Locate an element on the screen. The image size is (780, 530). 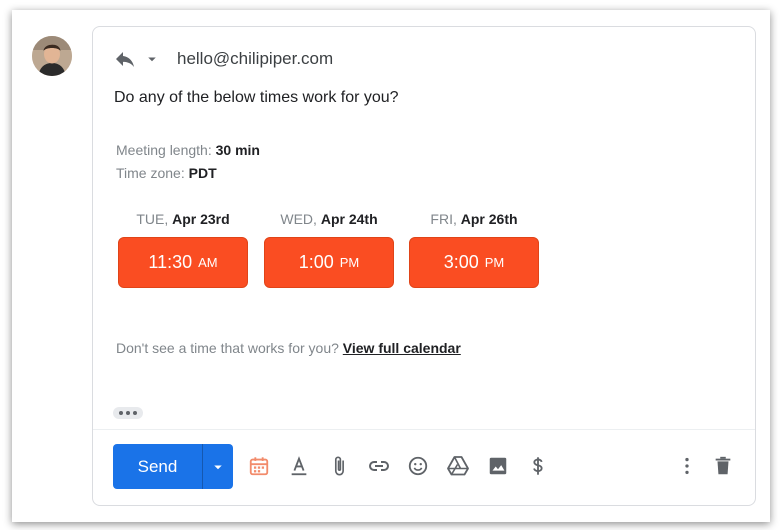
meeting-length-row: Meeting length: 30 min is located at coordinates (188, 150).